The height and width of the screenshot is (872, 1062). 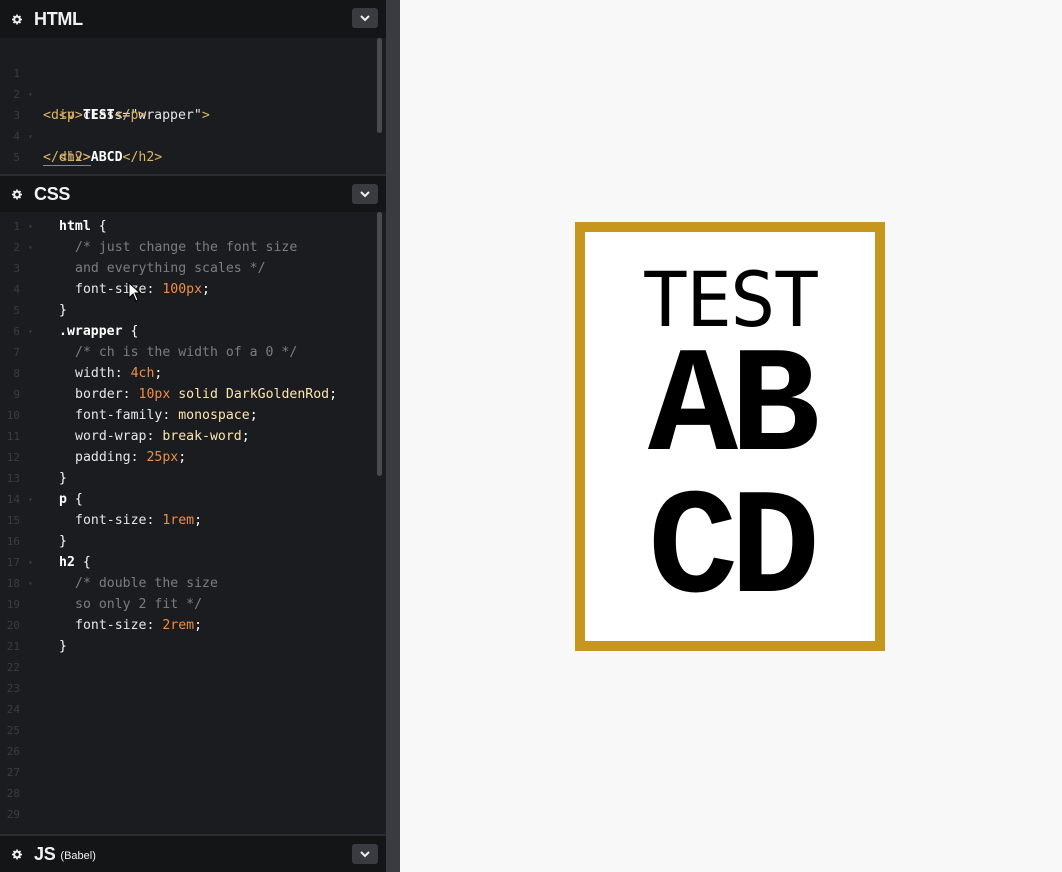 I want to click on js-panel-title: JS, so click(x=45, y=853).